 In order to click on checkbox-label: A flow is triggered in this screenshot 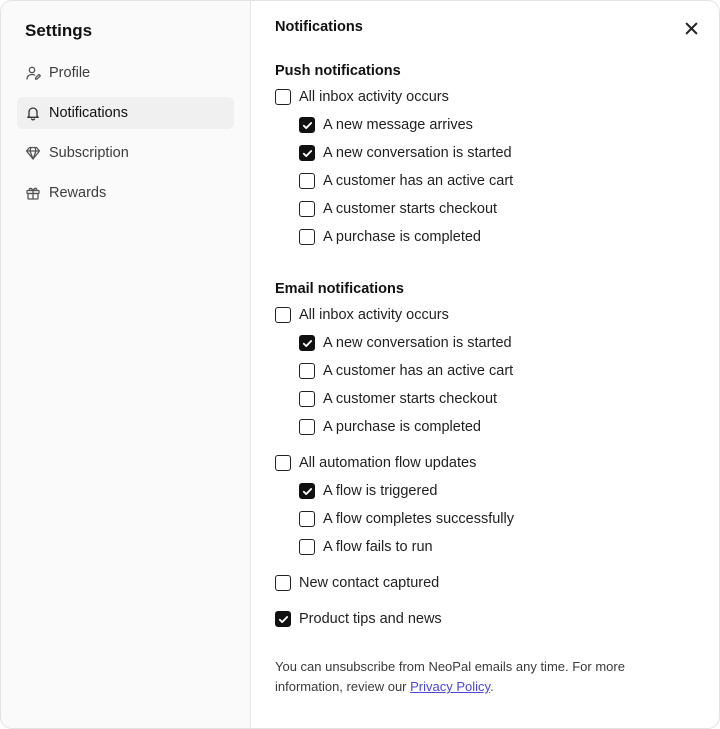, I will do `click(380, 491)`.